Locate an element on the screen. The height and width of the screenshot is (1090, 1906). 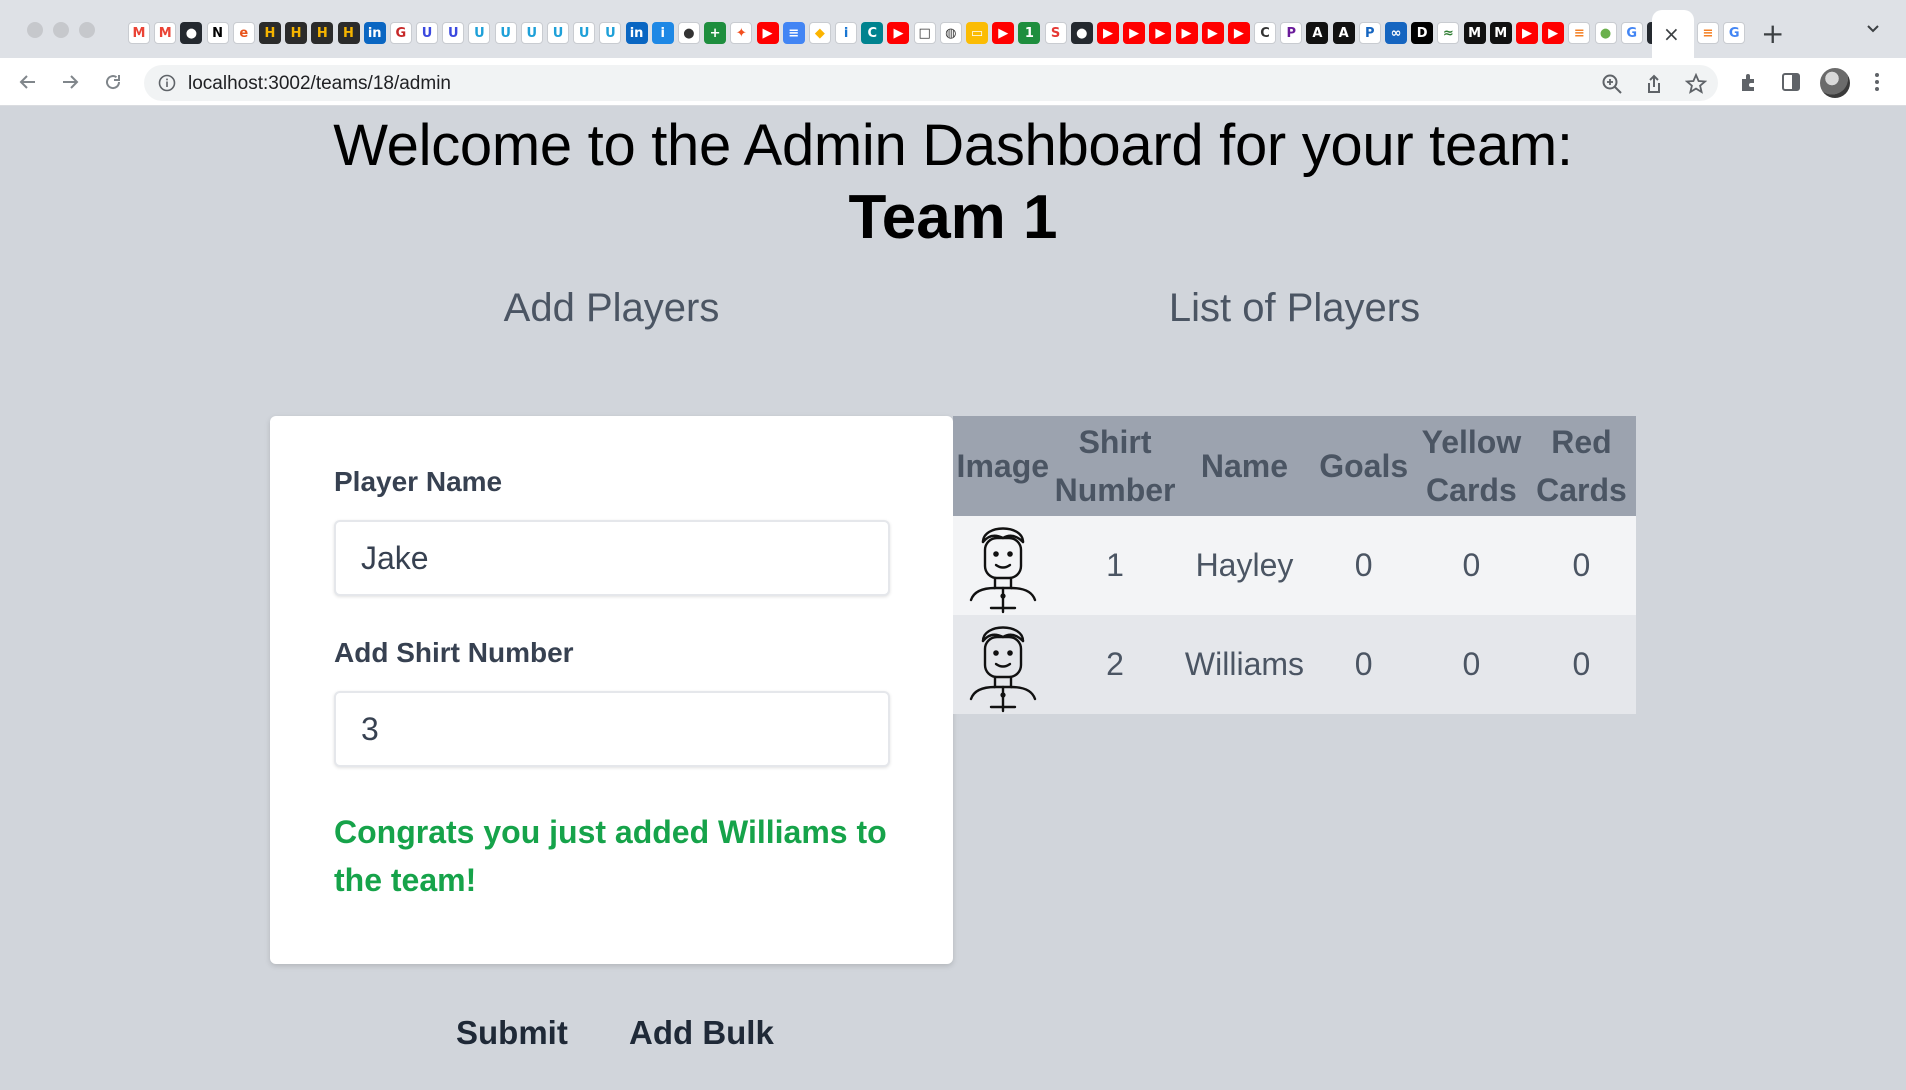
back-arrow-icon is located at coordinates (28, 82).